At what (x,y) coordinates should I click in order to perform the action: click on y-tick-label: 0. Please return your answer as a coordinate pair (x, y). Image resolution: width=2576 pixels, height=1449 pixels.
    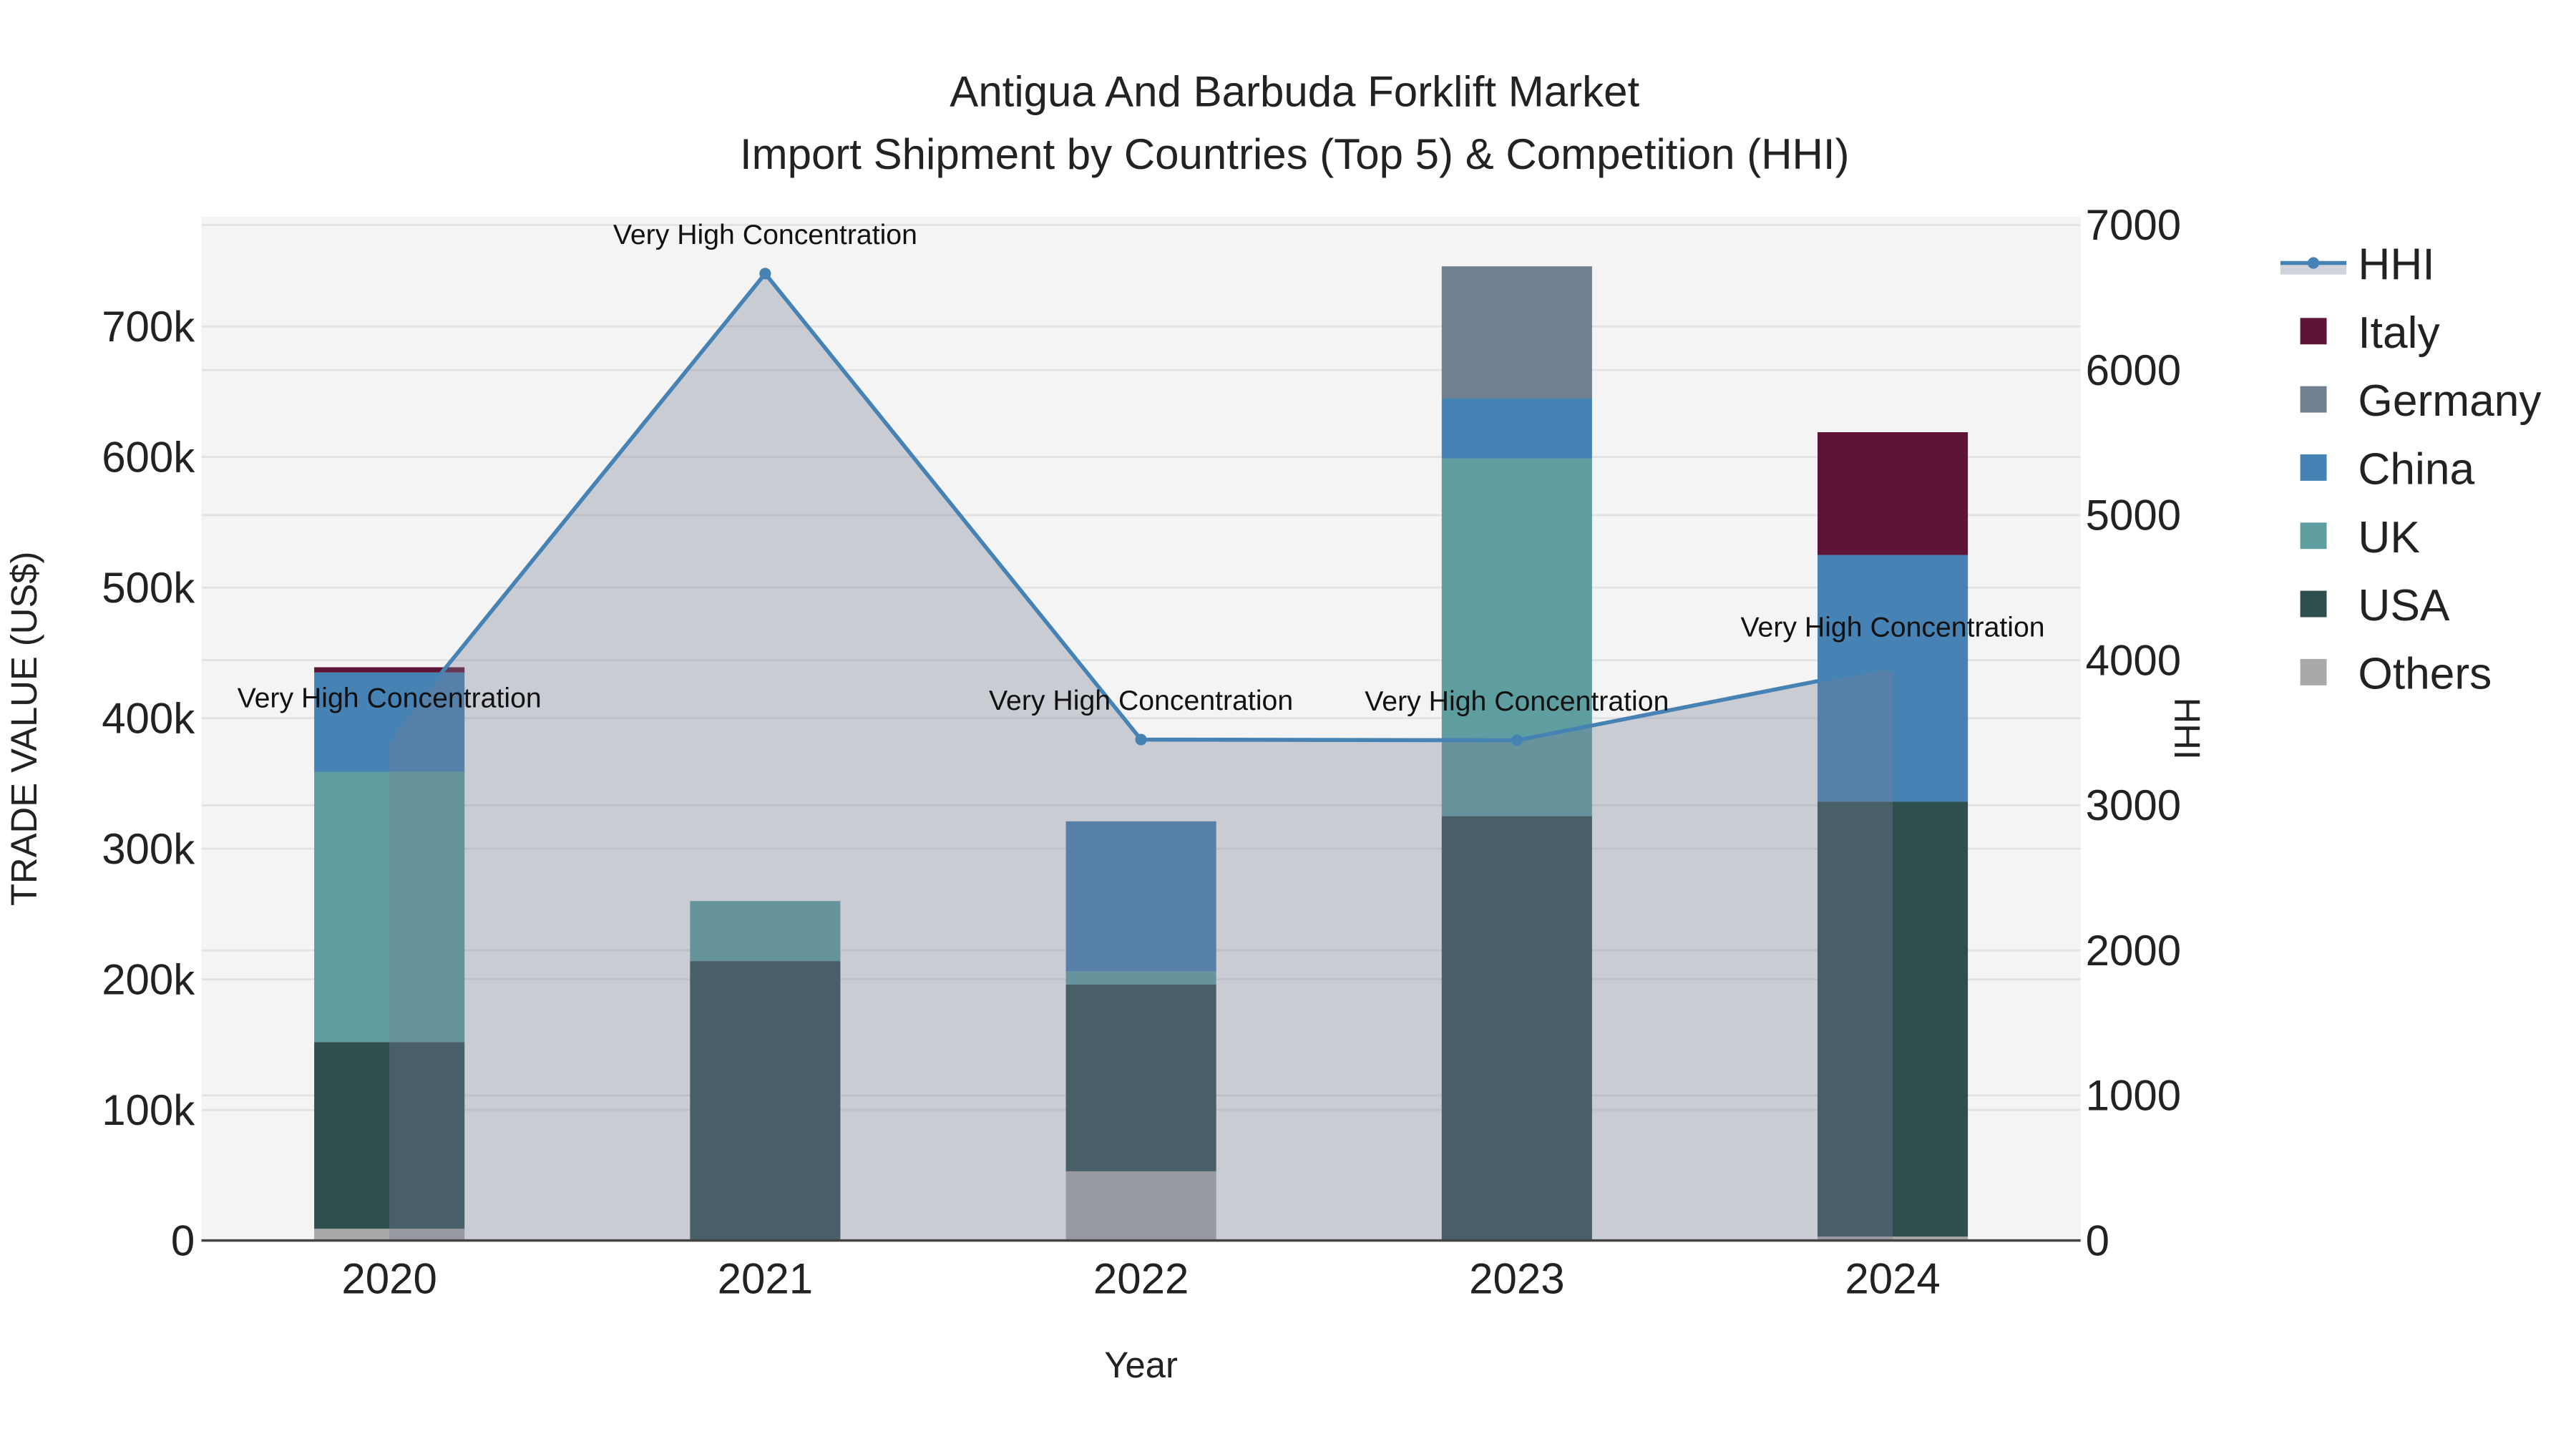
    Looking at the image, I should click on (183, 1240).